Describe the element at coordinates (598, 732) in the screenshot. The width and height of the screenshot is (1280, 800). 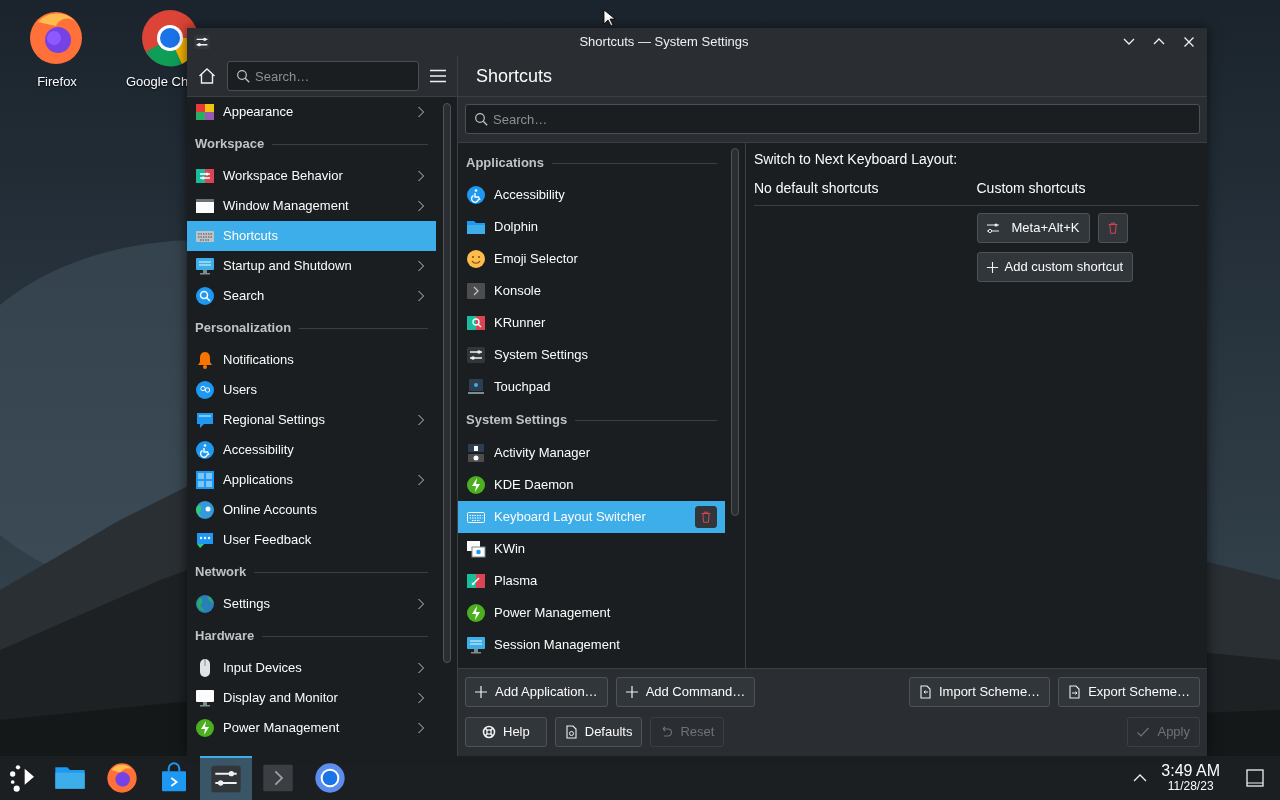
I see `action-button: Defaults` at that location.